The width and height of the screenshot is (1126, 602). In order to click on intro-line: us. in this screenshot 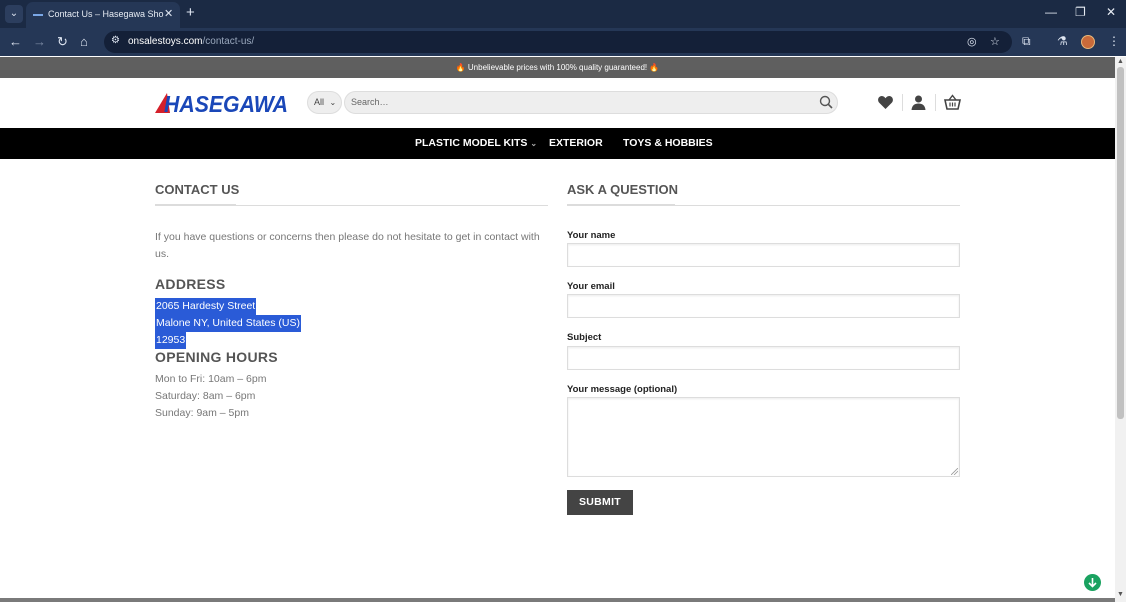, I will do `click(162, 254)`.